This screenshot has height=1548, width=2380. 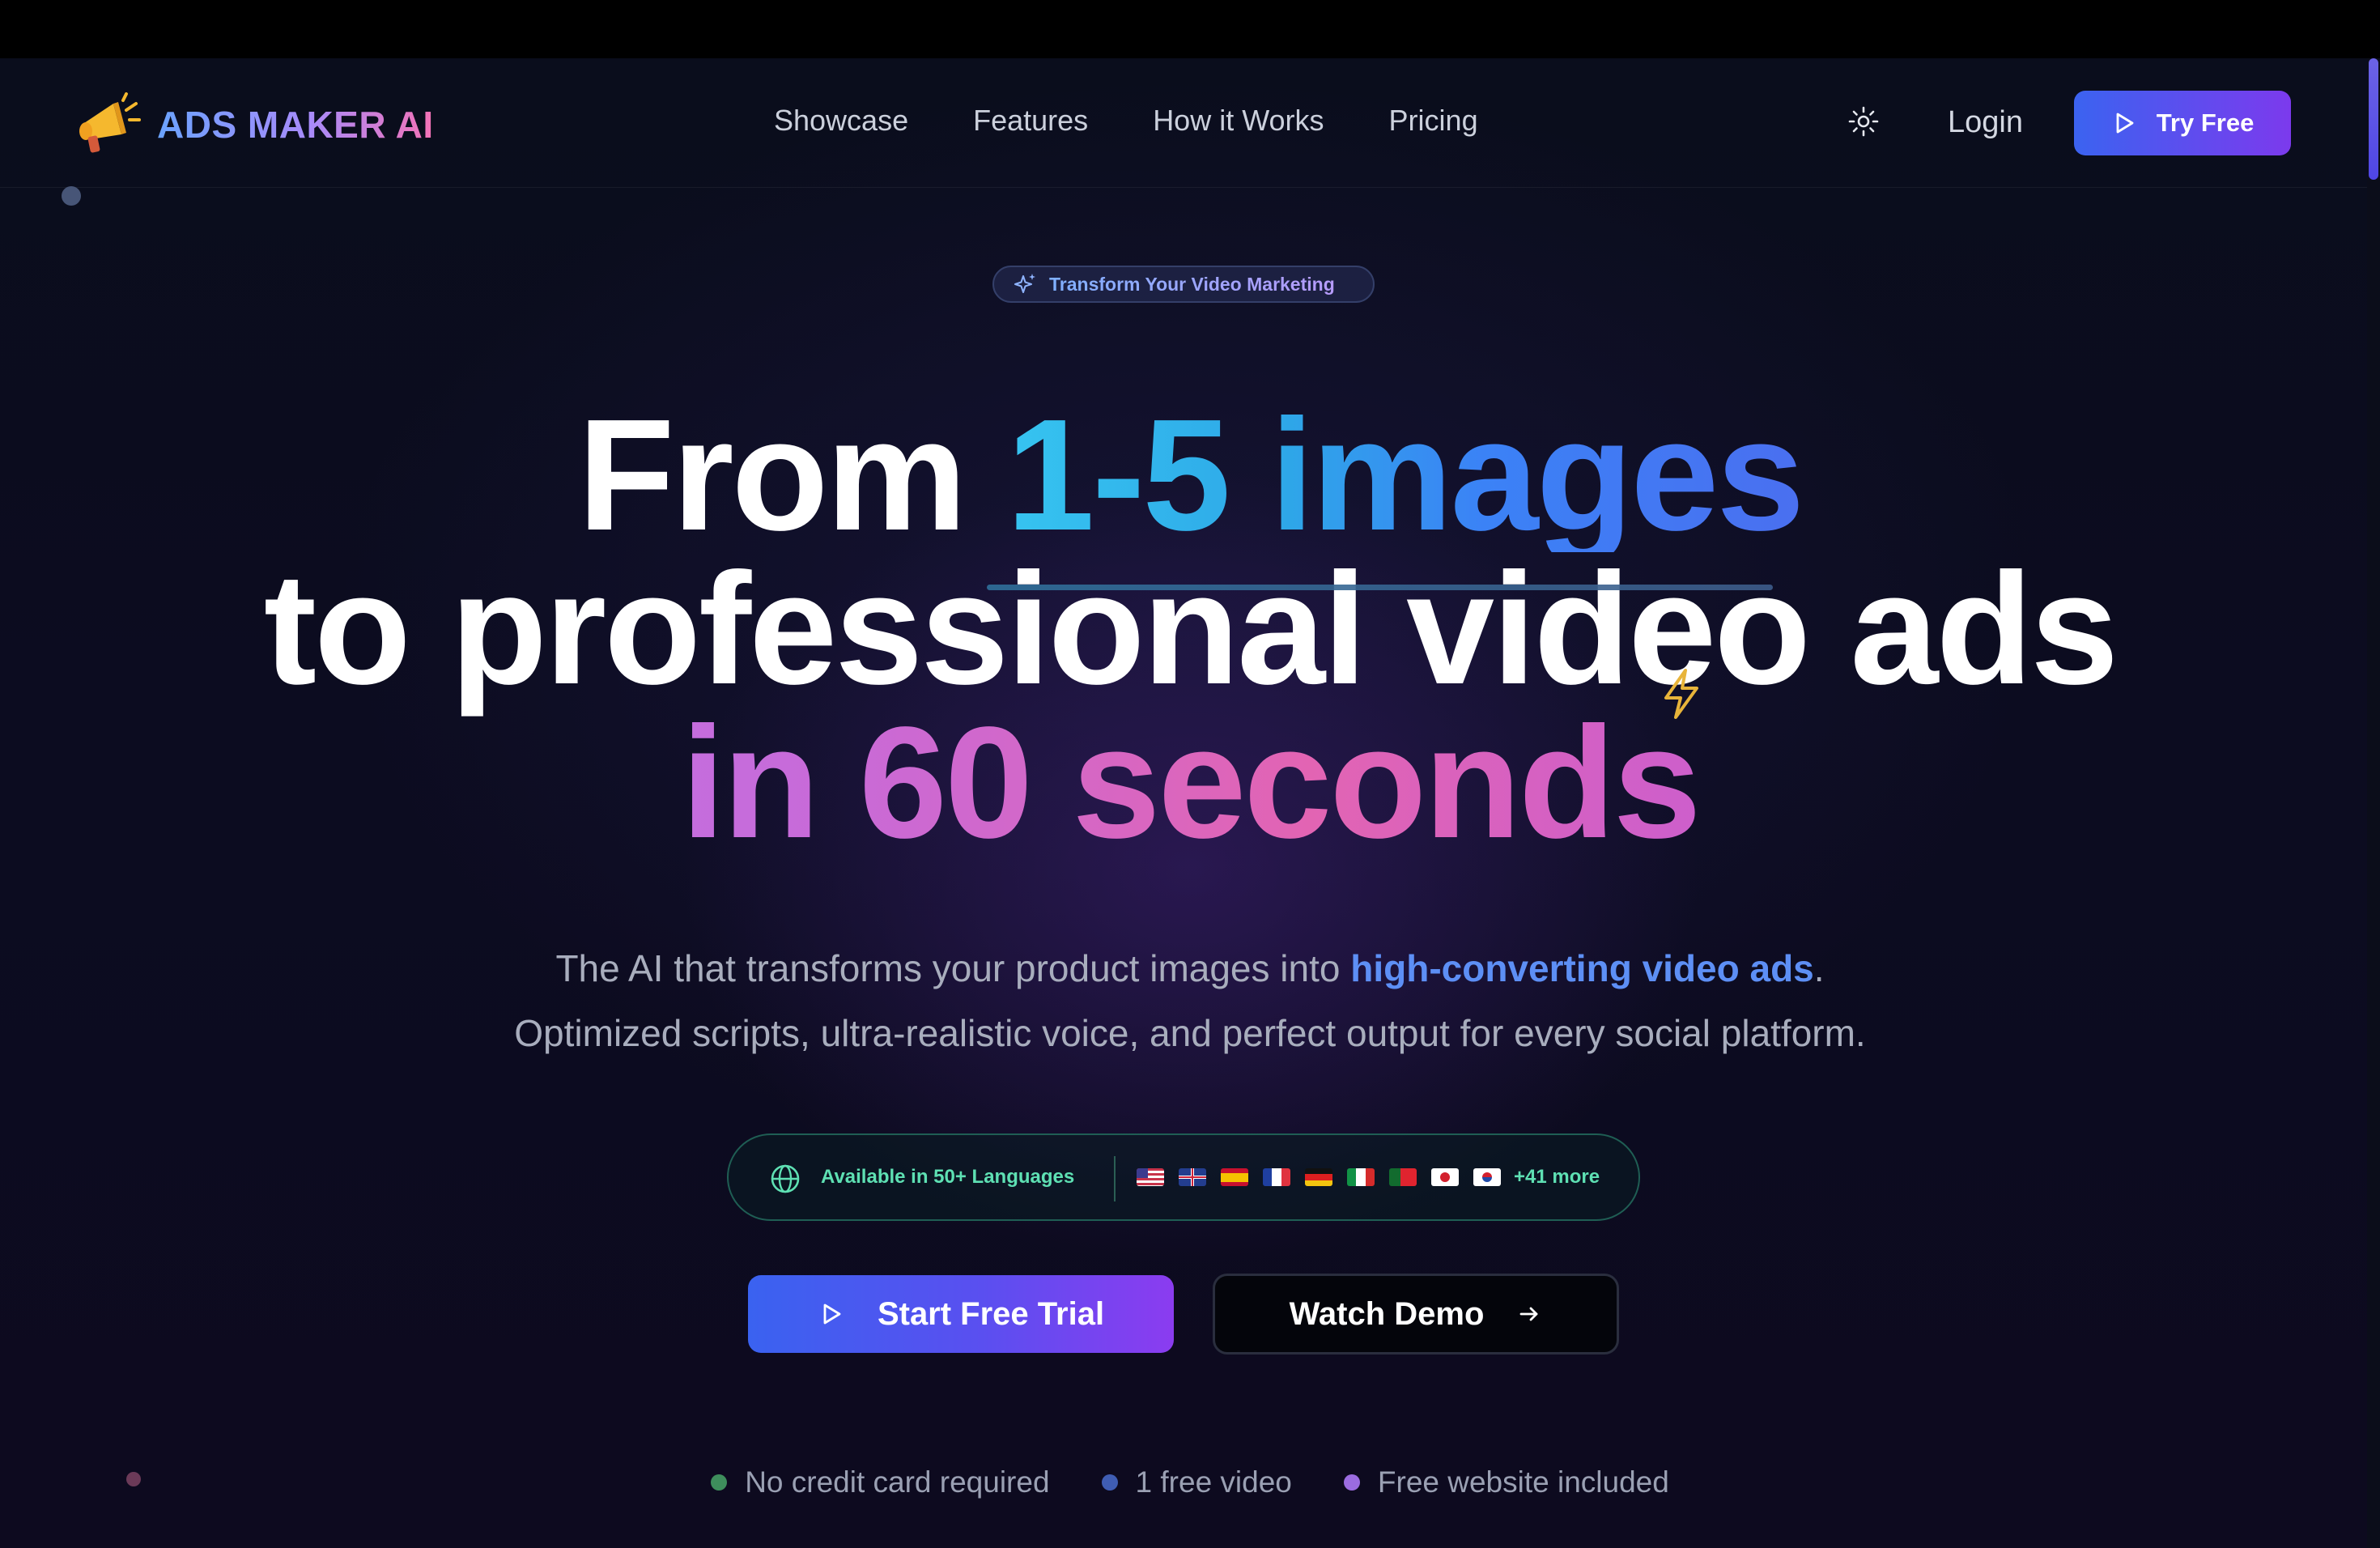 I want to click on perk-label: Free website included, so click(x=1523, y=1482).